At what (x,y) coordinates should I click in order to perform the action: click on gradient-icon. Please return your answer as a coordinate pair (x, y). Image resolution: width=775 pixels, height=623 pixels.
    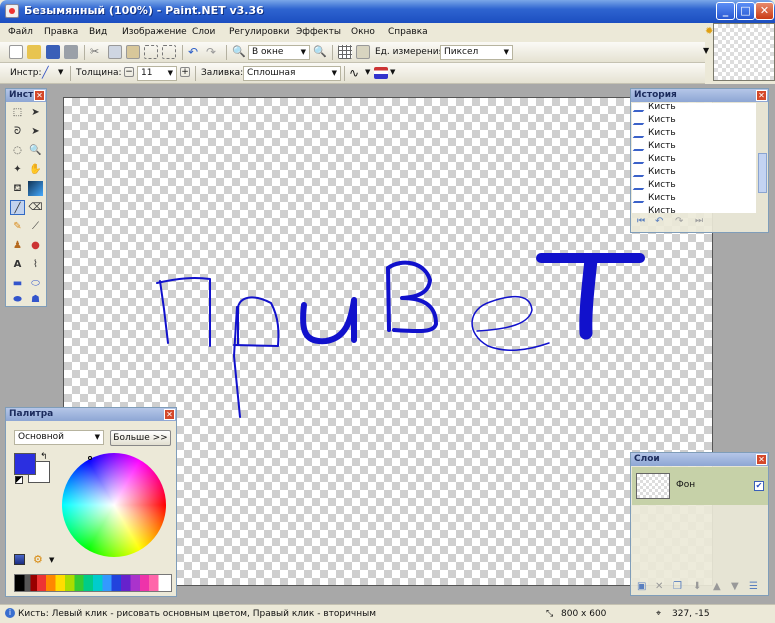
    Looking at the image, I should click on (35, 188).